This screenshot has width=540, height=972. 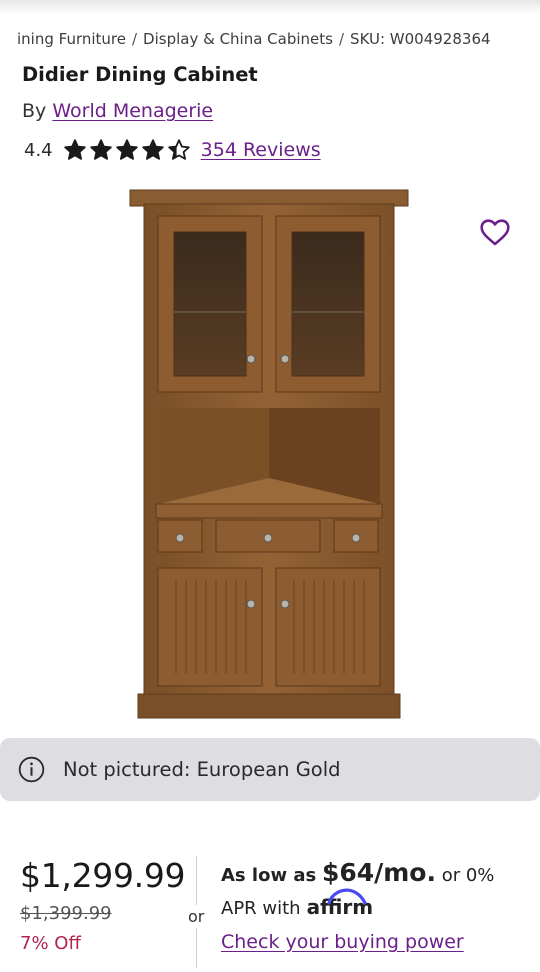 I want to click on financing-line: As low as $64/mo. or 0%, so click(x=378, y=872).